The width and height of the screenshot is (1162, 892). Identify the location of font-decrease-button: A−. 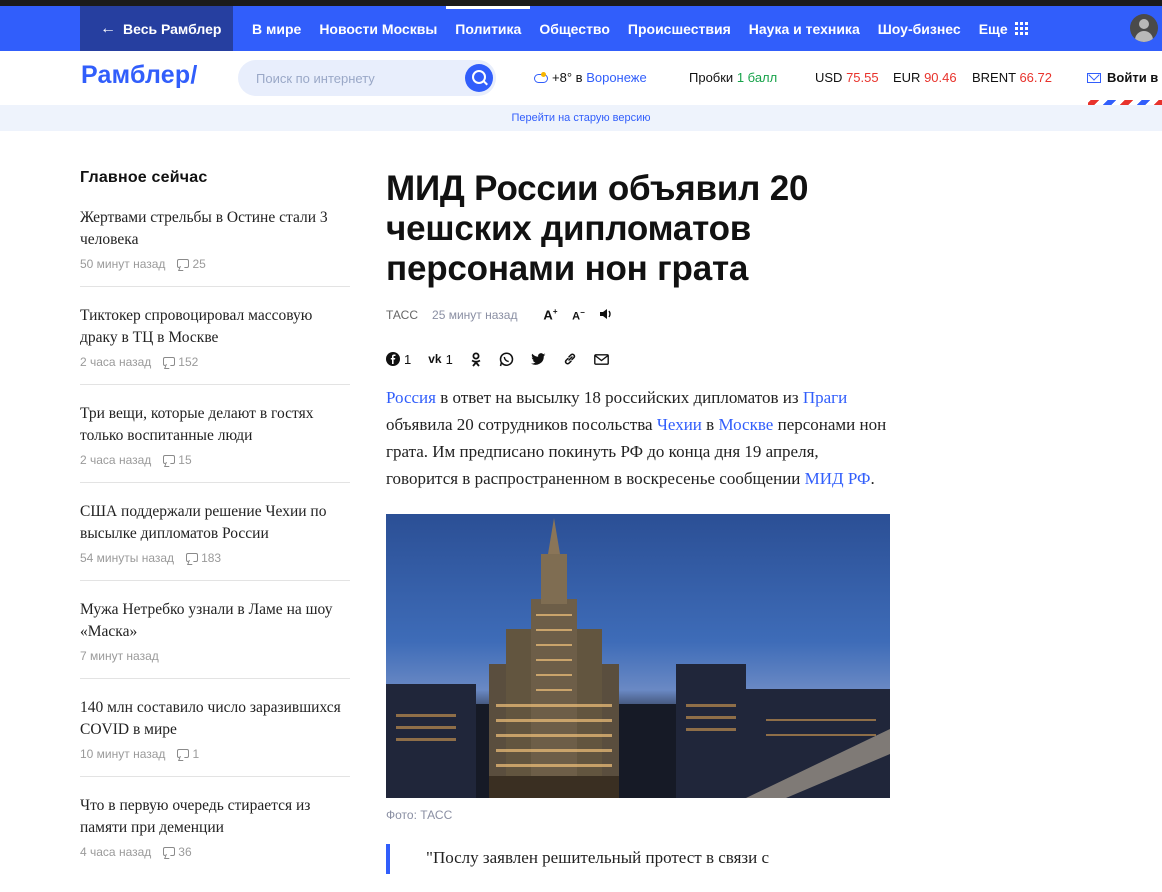
(578, 315).